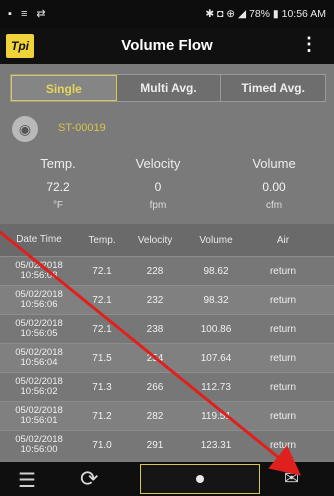  What do you see at coordinates (216, 300) in the screenshot?
I see `row-volume: 98.32` at bounding box center [216, 300].